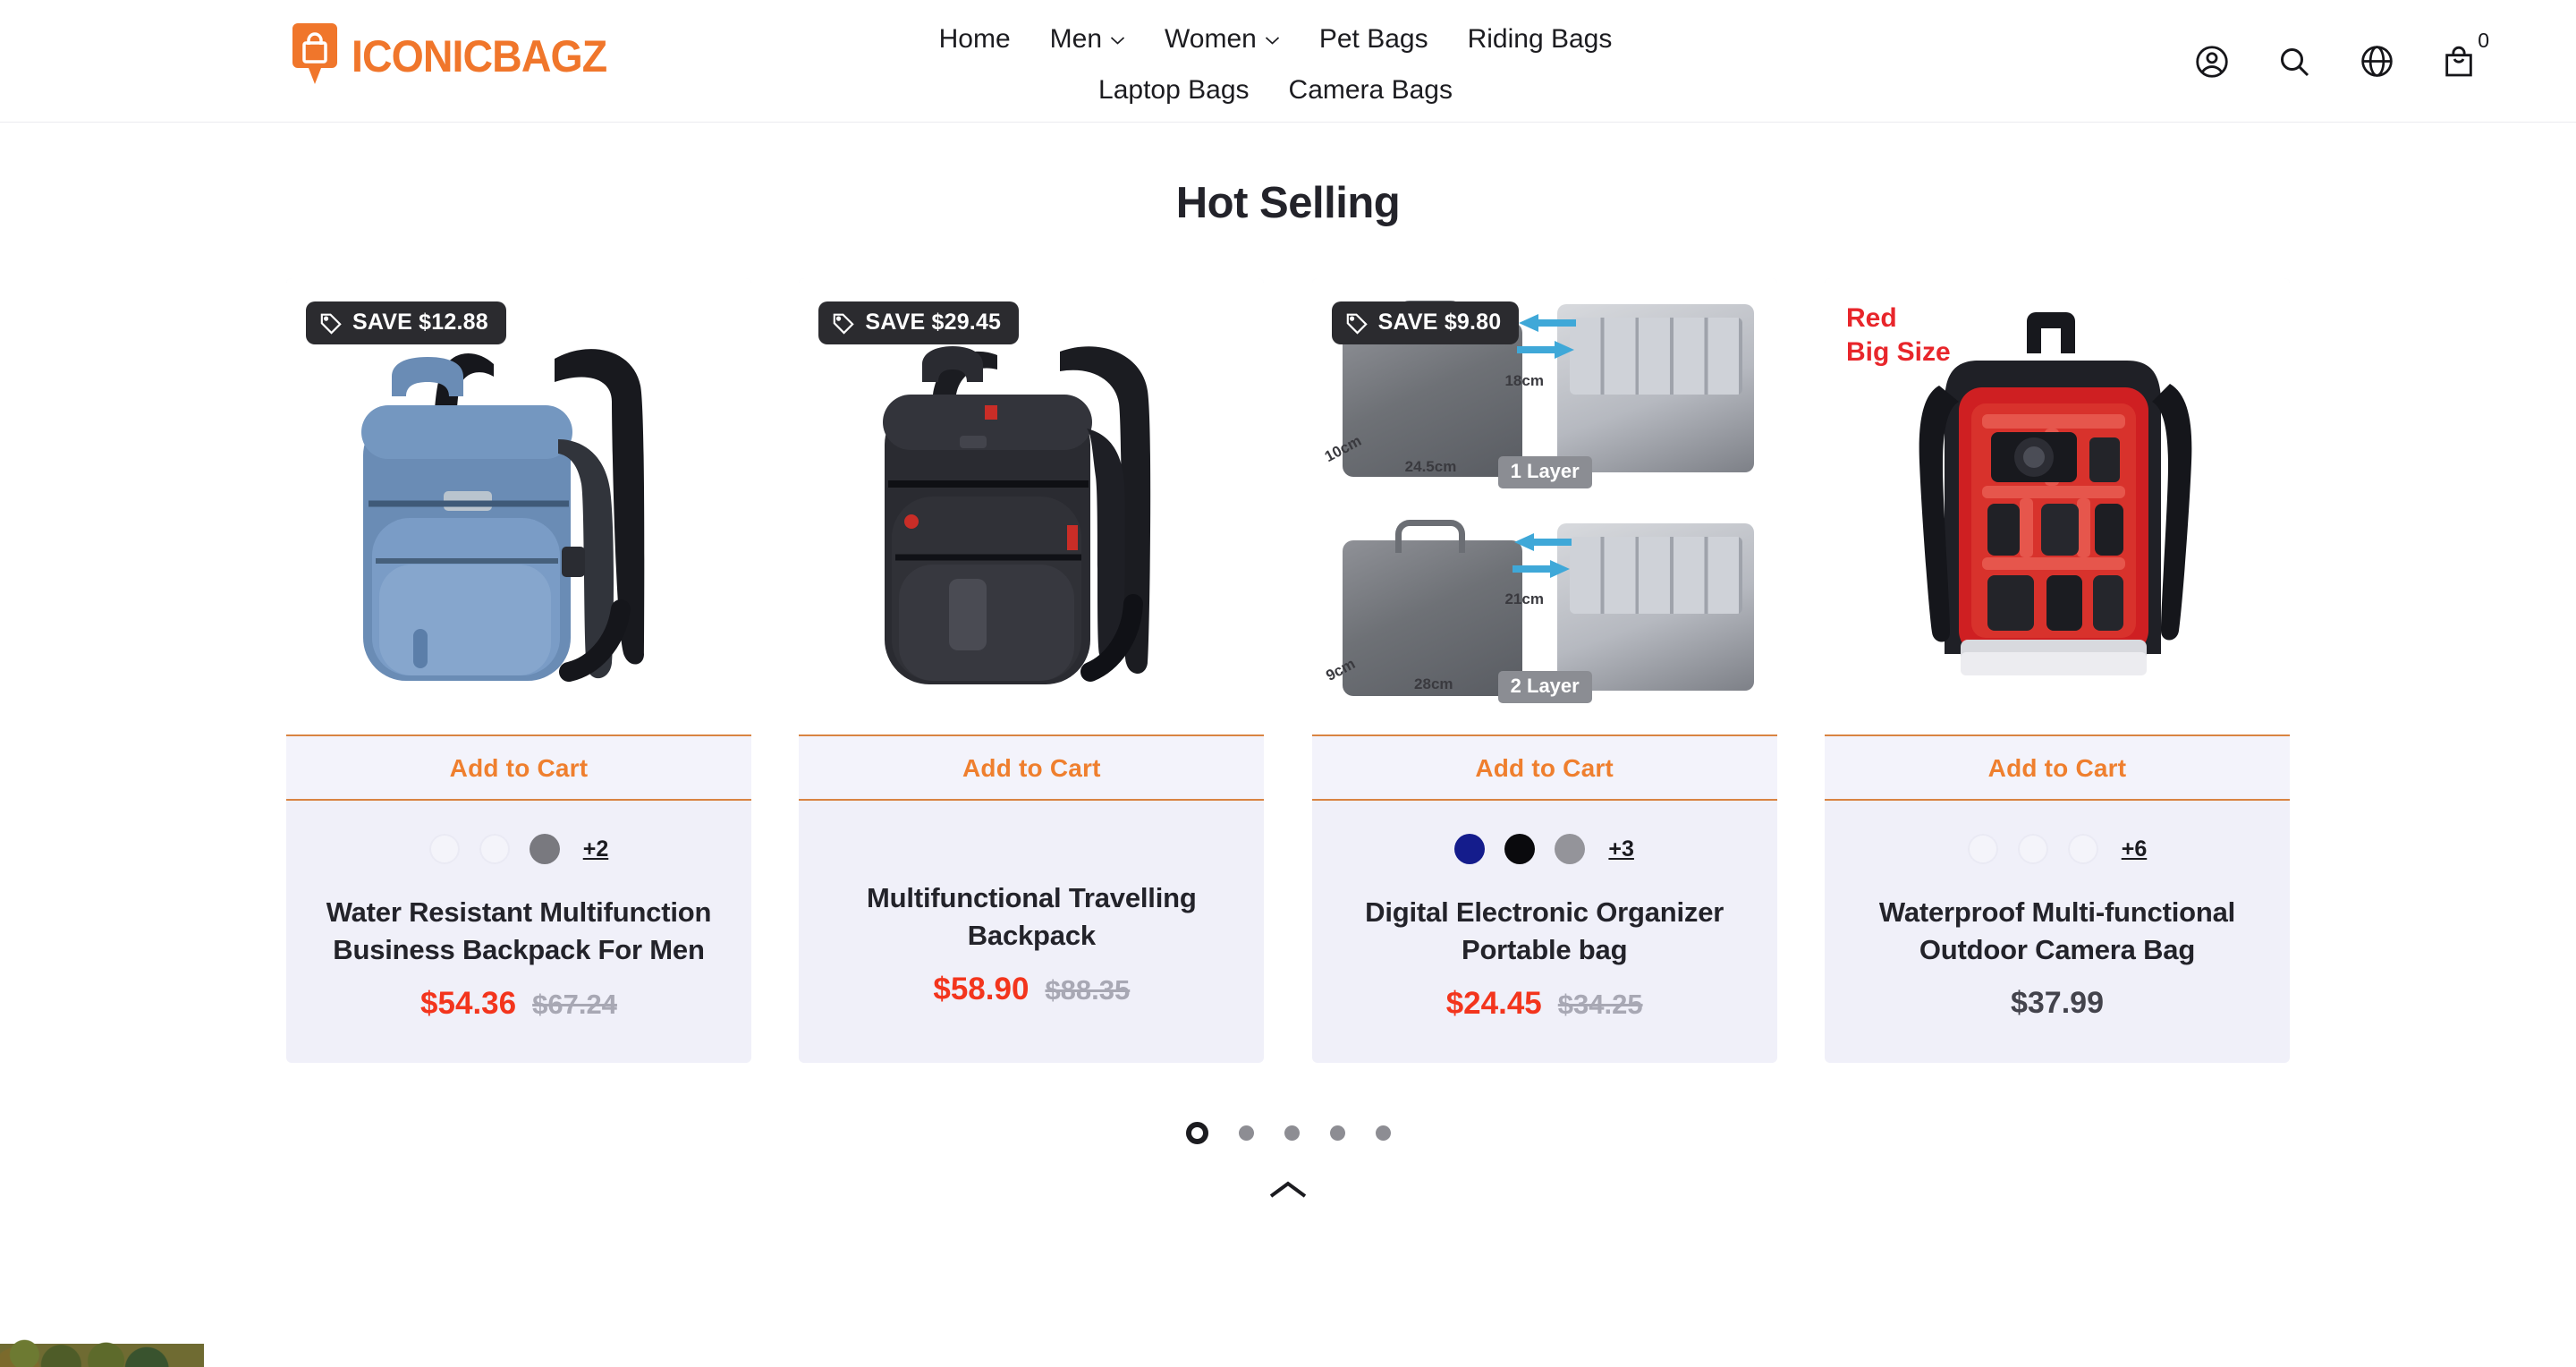  I want to click on status-badge: SAVE $12.88, so click(406, 322).